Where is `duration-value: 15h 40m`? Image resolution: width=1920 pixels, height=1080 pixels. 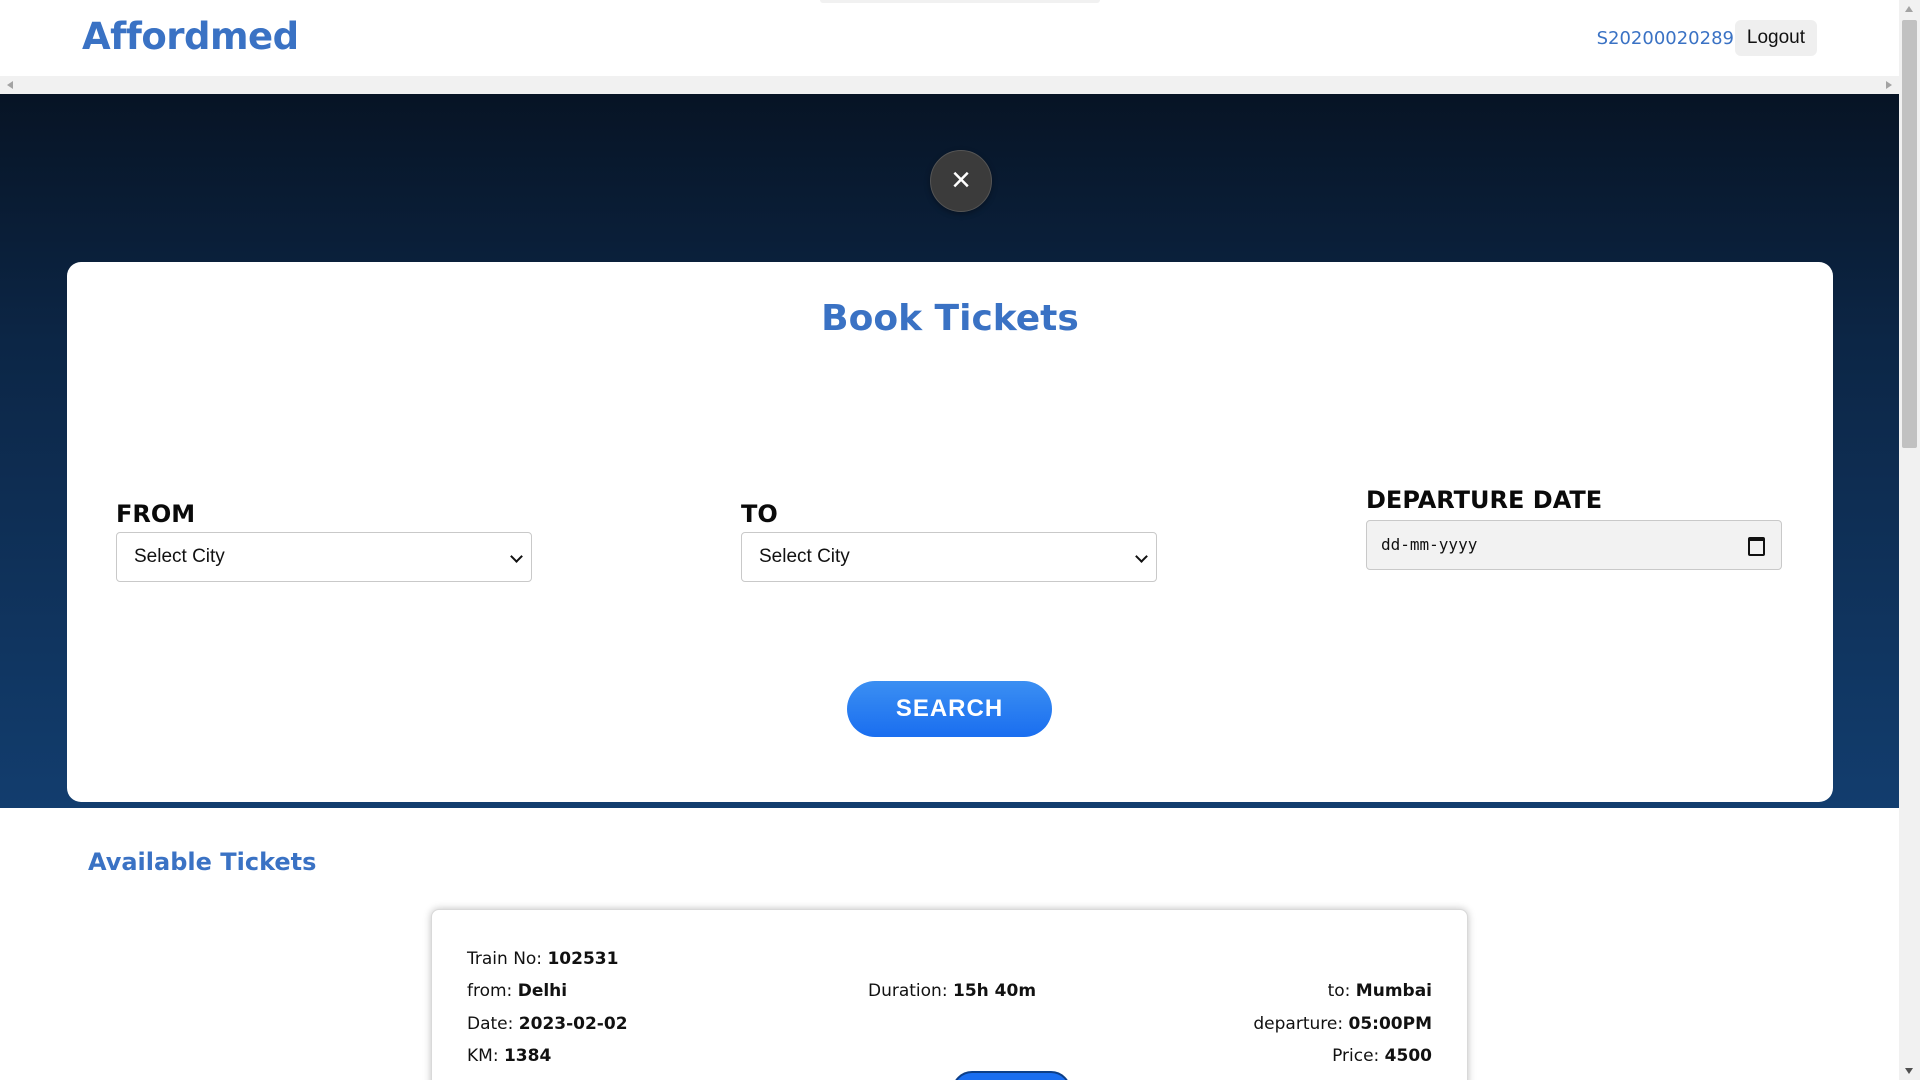
duration-value: 15h 40m is located at coordinates (994, 991).